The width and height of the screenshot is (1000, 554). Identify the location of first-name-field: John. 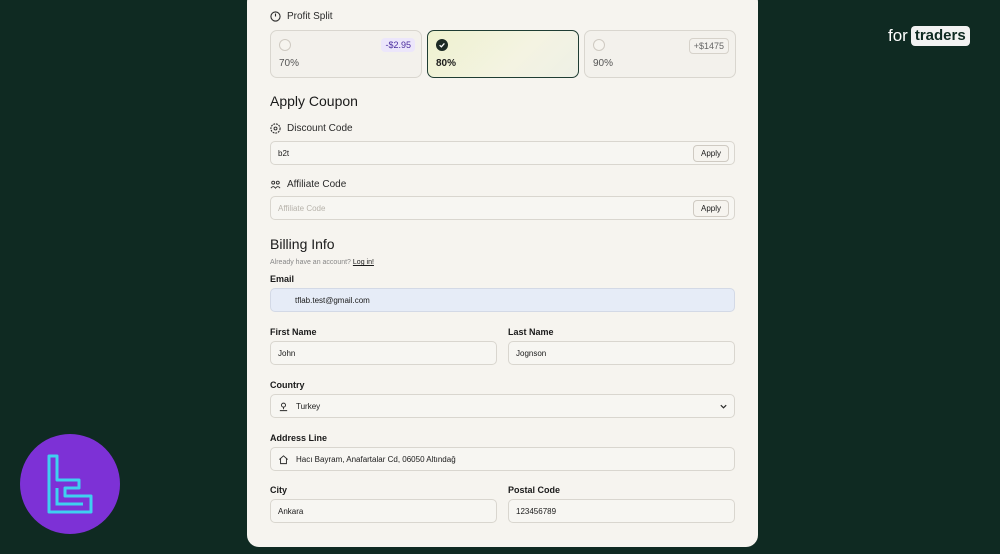
(383, 353).